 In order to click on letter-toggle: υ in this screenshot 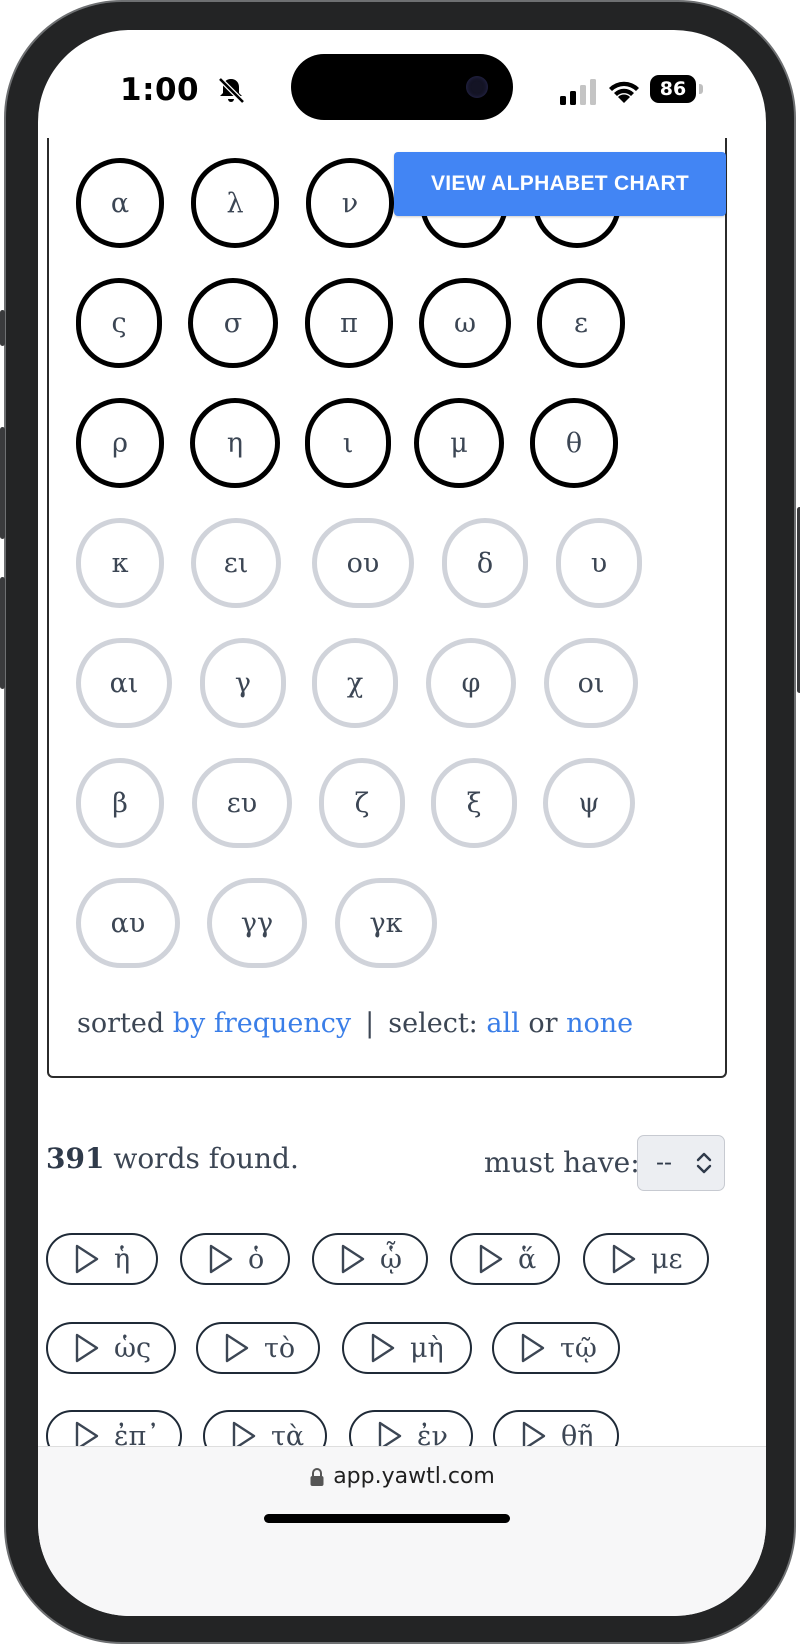, I will do `click(599, 563)`.